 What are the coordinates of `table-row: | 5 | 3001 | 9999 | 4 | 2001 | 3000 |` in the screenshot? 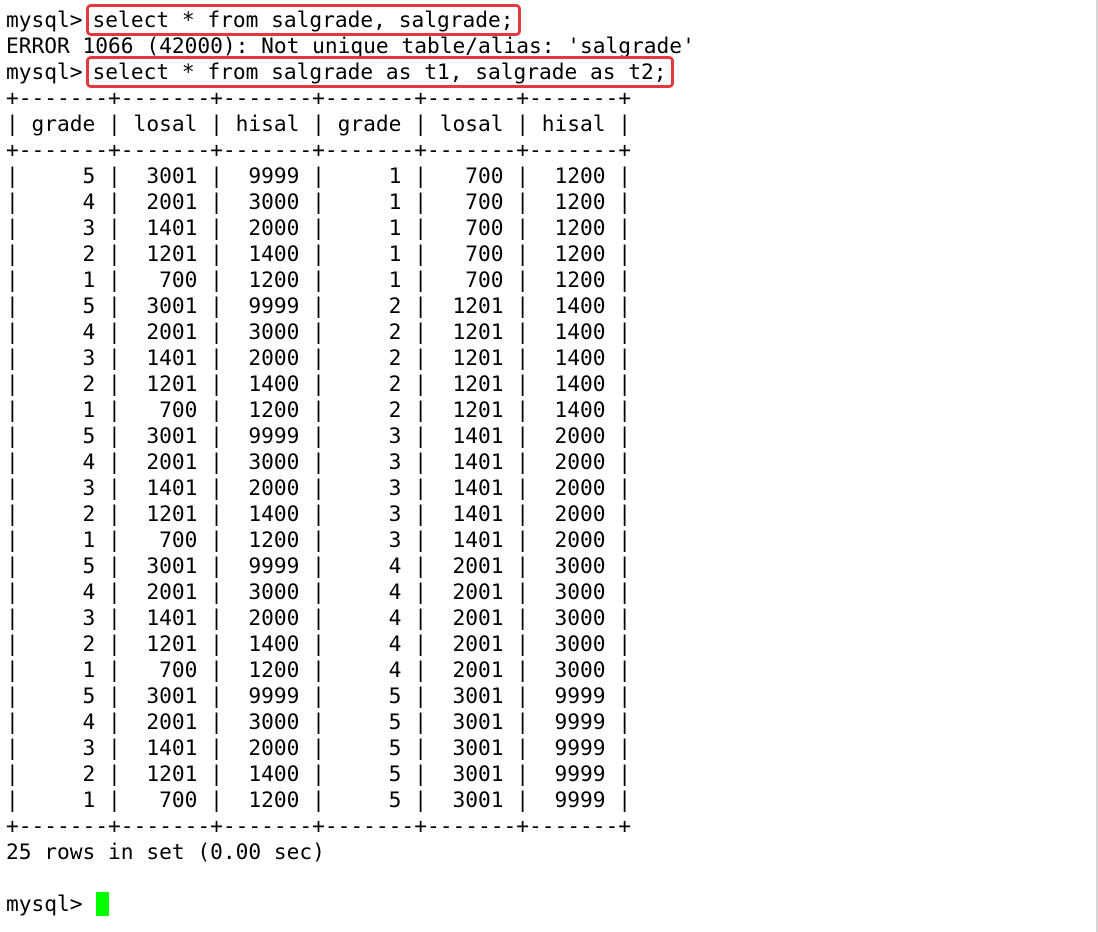 It's located at (319, 565).